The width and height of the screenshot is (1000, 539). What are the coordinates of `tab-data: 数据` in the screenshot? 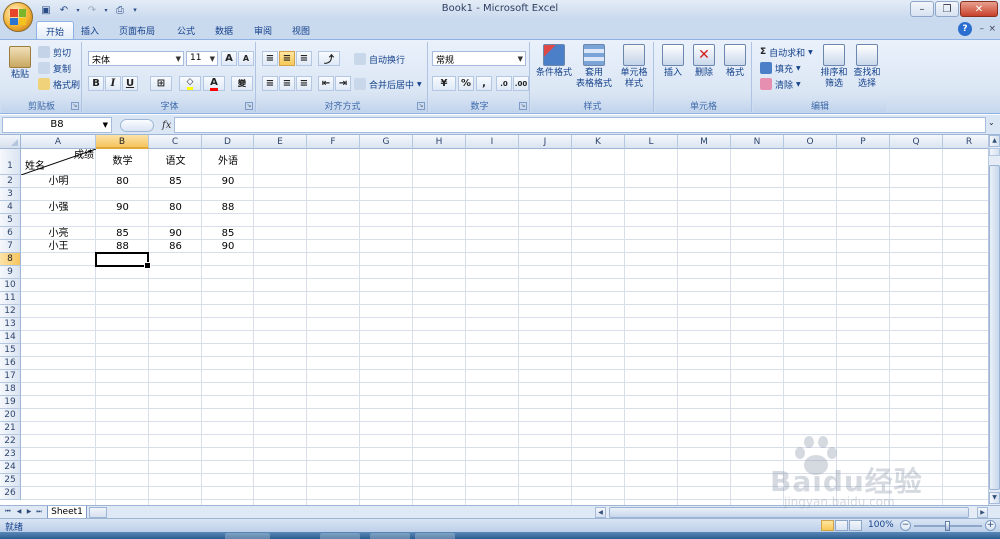 It's located at (224, 30).